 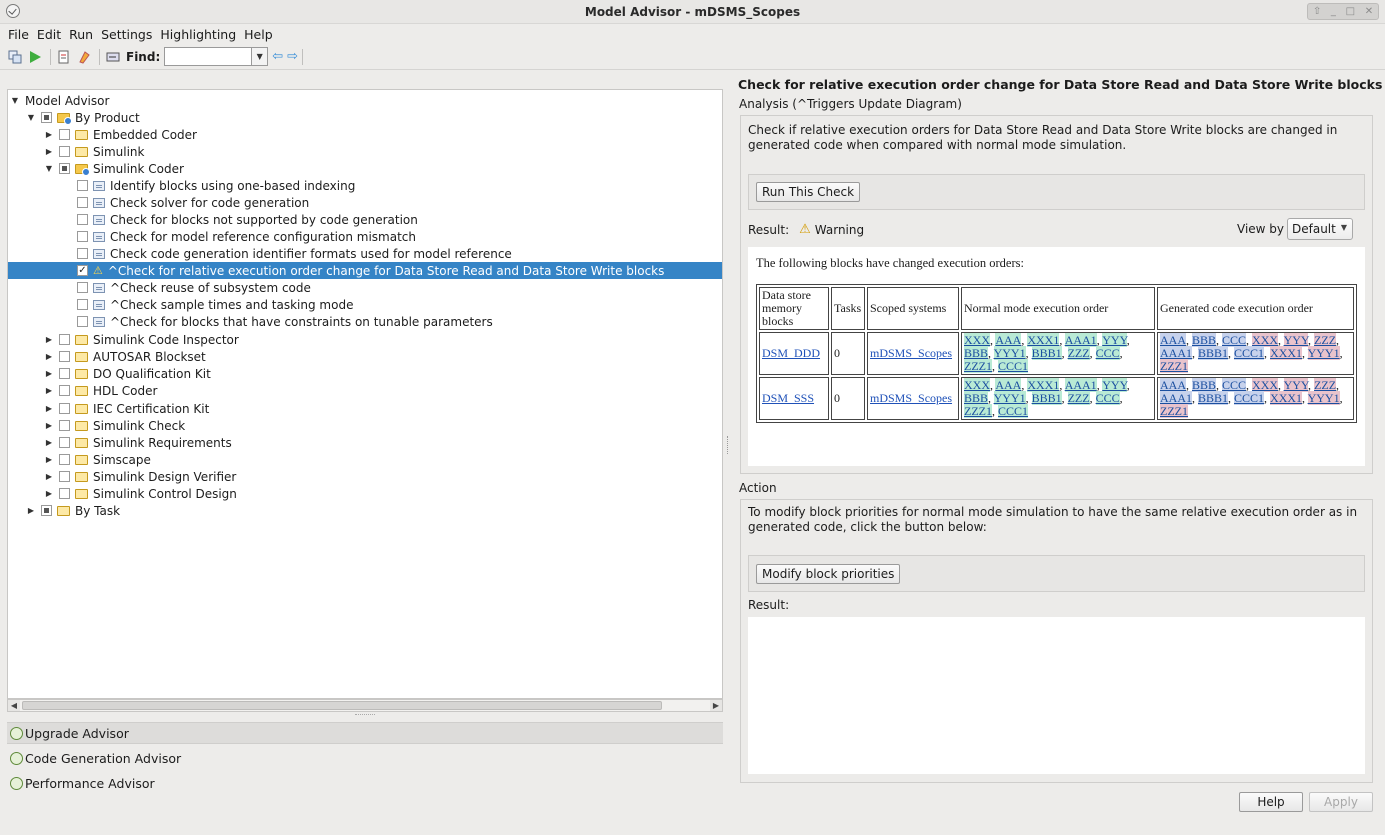 What do you see at coordinates (365, 715) in the screenshot?
I see `splitter-grip` at bounding box center [365, 715].